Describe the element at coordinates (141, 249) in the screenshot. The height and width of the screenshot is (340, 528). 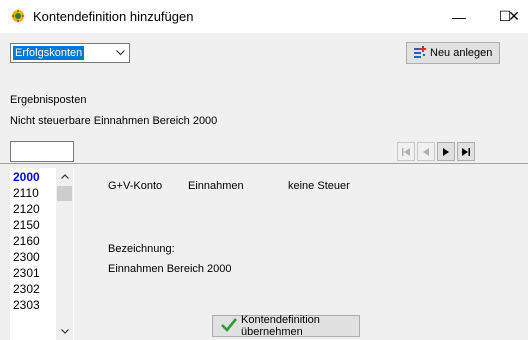
I see `designation-label: Bezeichnung:` at that location.